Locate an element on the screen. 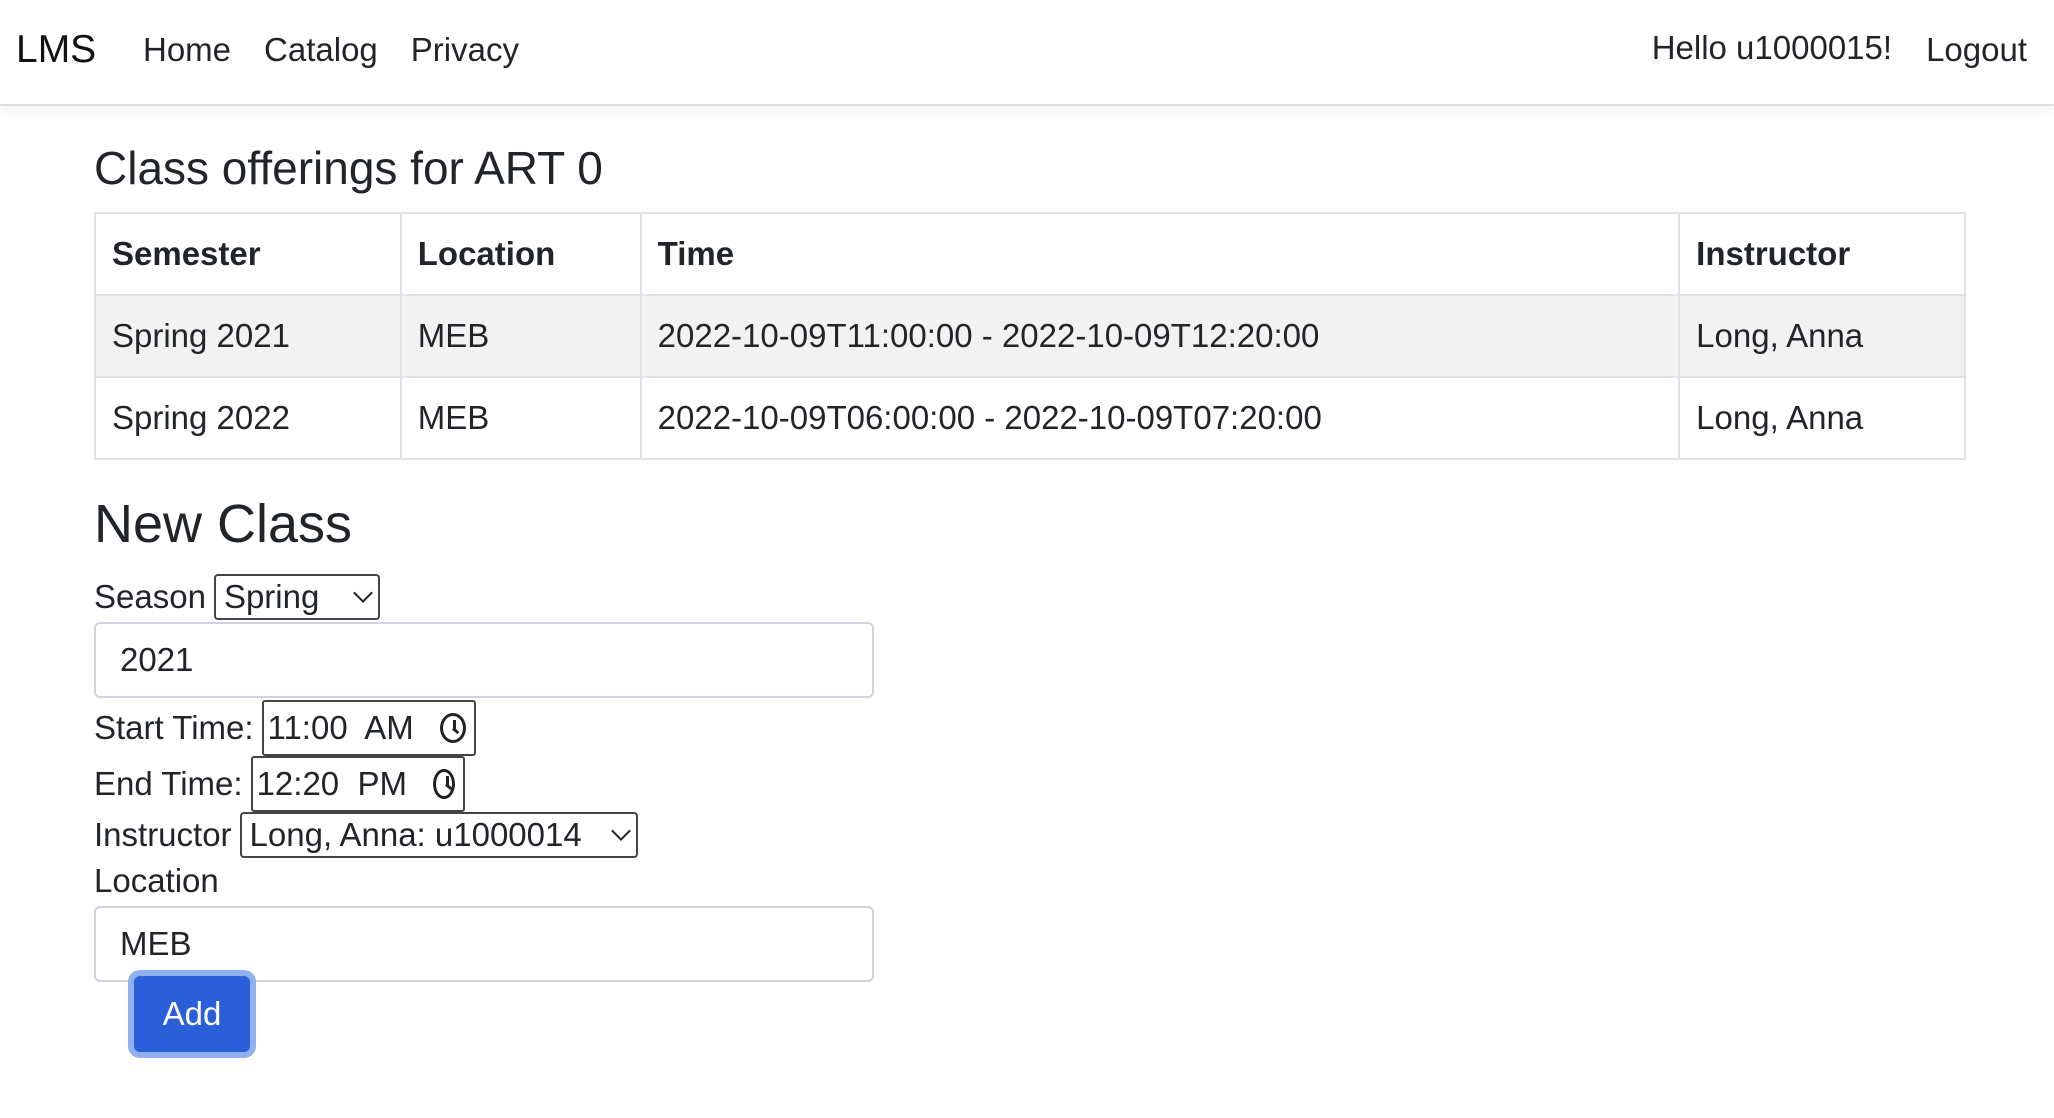 The height and width of the screenshot is (1118, 2054). season-select-value: Spring is located at coordinates (271, 596).